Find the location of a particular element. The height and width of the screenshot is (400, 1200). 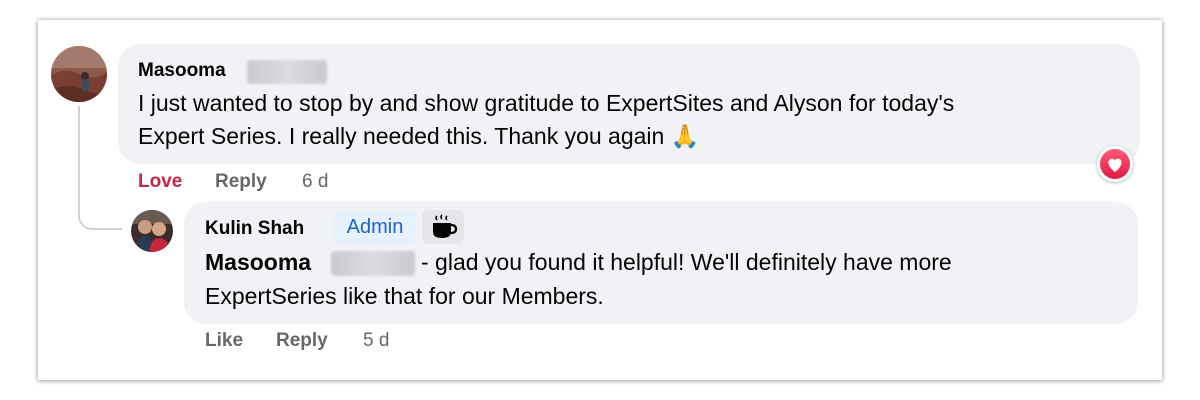

love-reaction-badge is located at coordinates (1115, 164).